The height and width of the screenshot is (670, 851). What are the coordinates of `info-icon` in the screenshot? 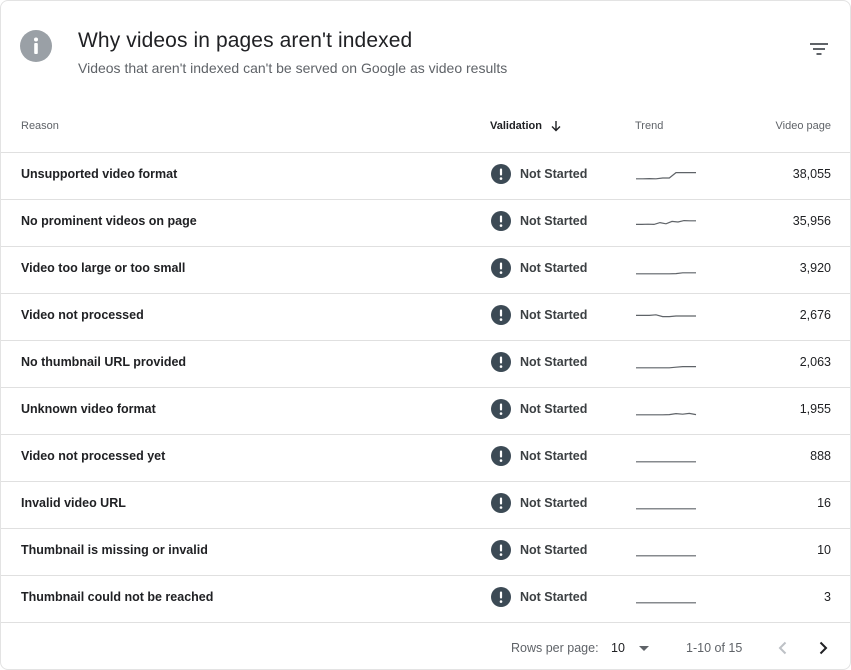 It's located at (36, 46).